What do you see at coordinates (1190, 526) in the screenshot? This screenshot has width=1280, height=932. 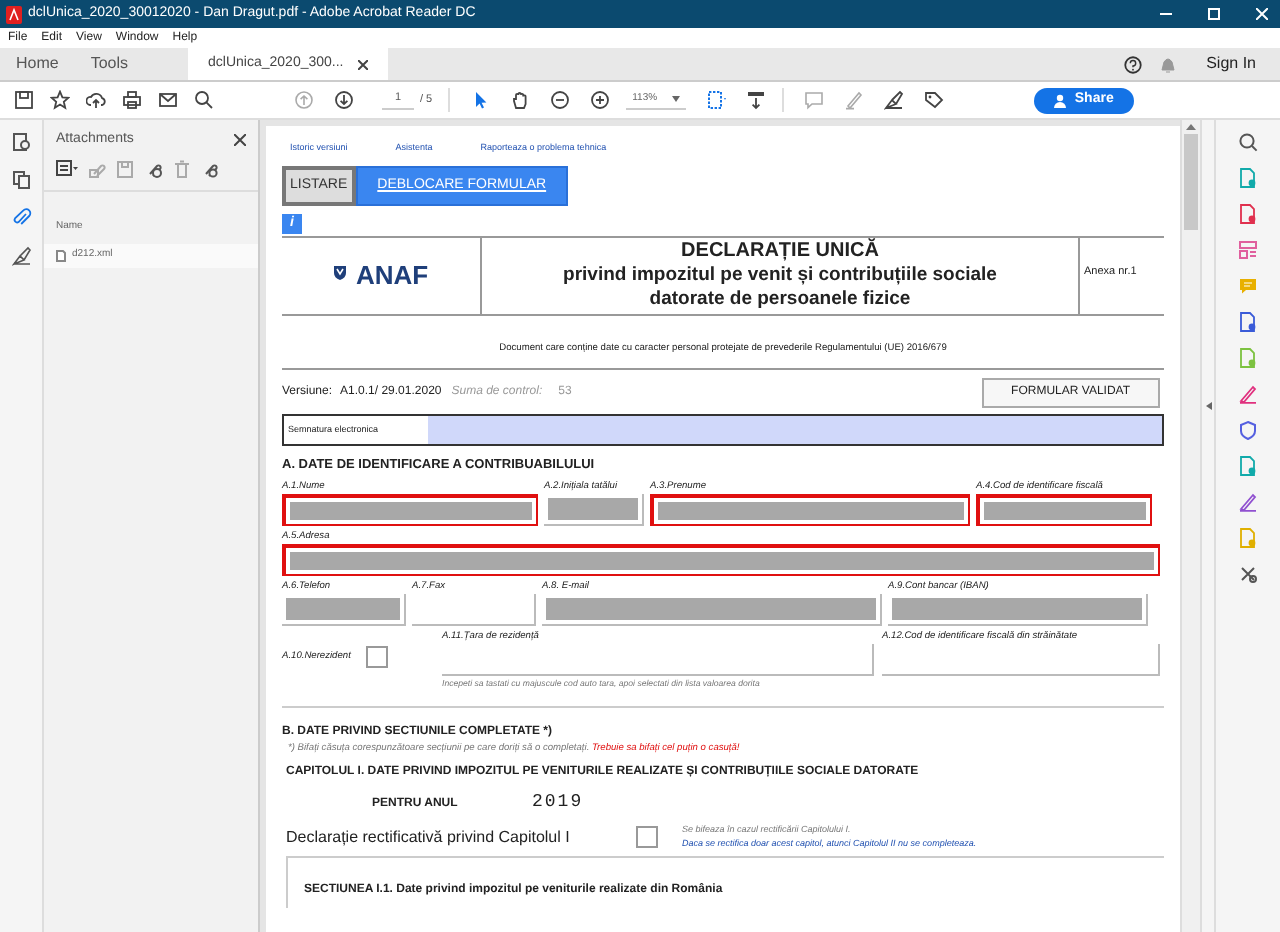 I see `vertical-scrollbar` at bounding box center [1190, 526].